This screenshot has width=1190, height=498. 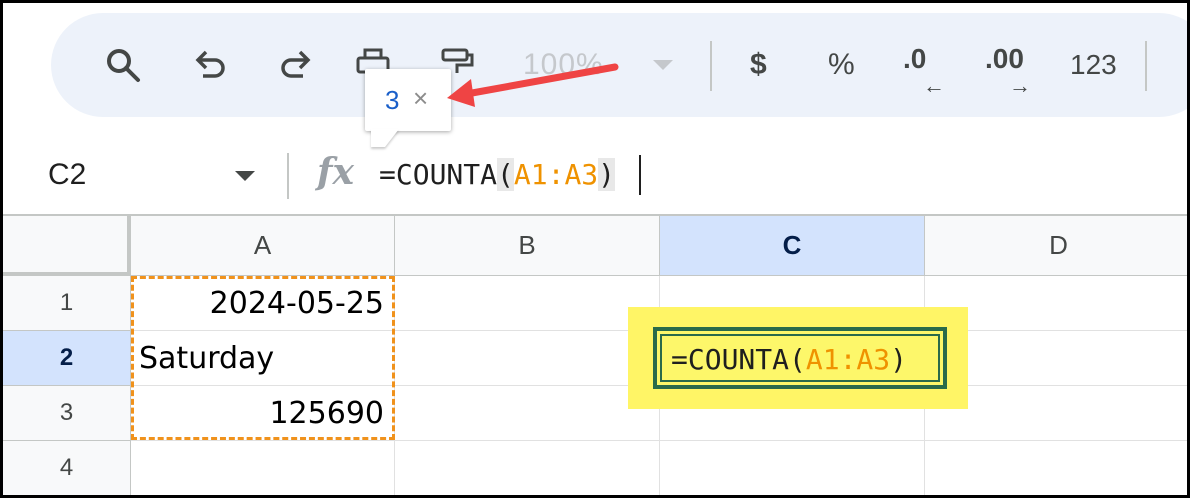 What do you see at coordinates (663, 65) in the screenshot?
I see `zoom-dropdown-icon` at bounding box center [663, 65].